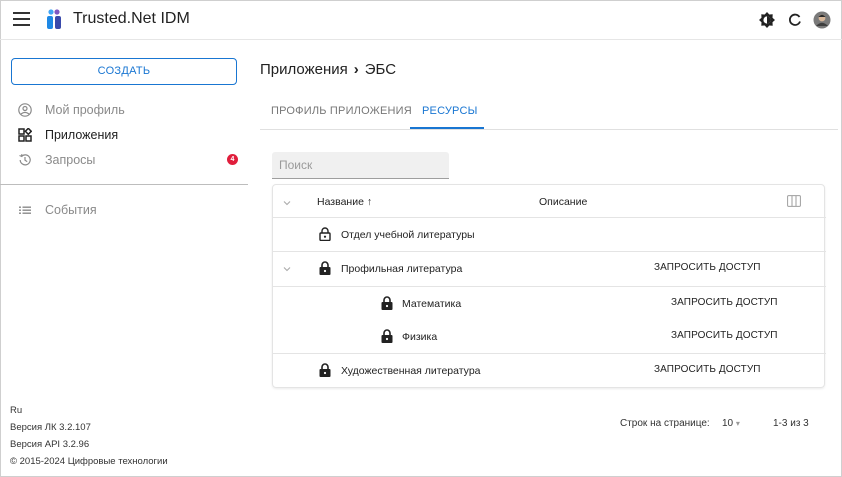 This screenshot has width=842, height=477. I want to click on active-tab-indicator, so click(447, 128).